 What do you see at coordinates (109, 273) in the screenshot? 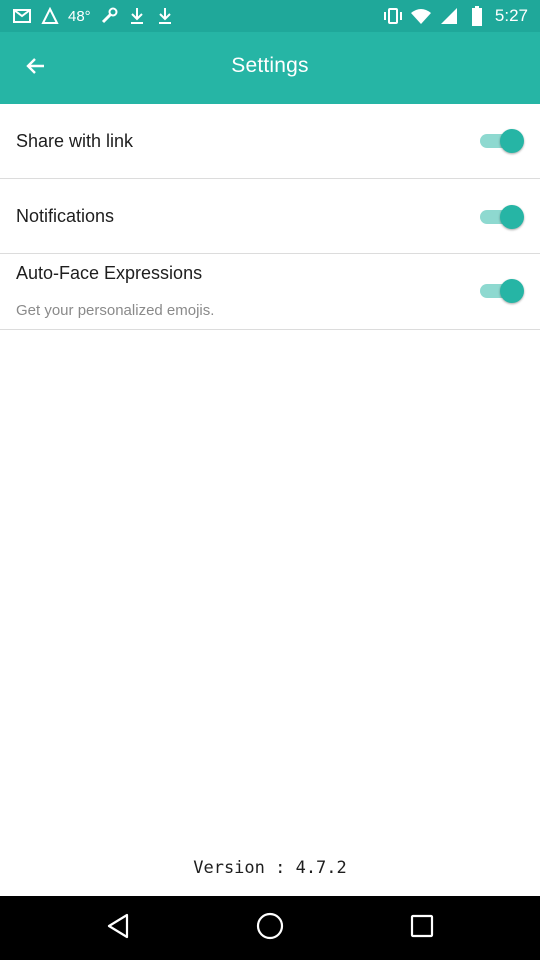
I see `auto-face-label: Auto-Face Expressions` at bounding box center [109, 273].